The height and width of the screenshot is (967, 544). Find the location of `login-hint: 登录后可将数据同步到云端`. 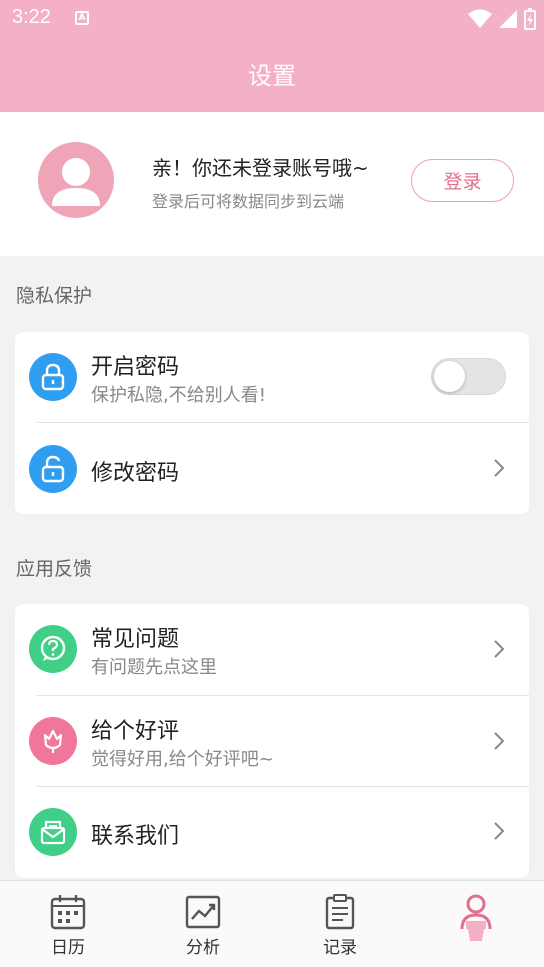

login-hint: 登录后可将数据同步到云端 is located at coordinates (248, 201).